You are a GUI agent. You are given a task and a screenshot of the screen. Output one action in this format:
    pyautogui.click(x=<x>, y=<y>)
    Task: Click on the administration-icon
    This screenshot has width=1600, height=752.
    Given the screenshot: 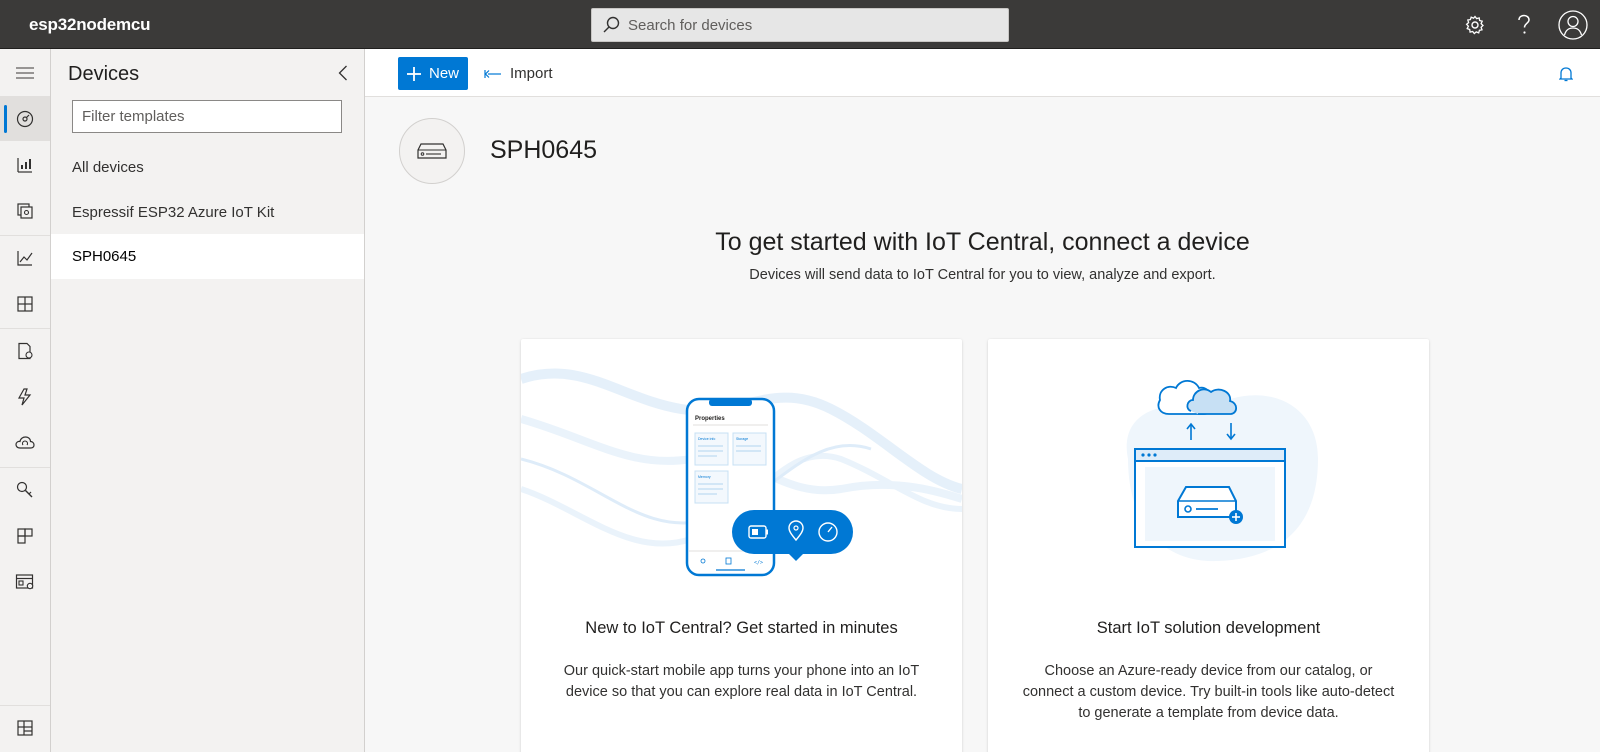 What is the action you would take?
    pyautogui.click(x=24, y=582)
    